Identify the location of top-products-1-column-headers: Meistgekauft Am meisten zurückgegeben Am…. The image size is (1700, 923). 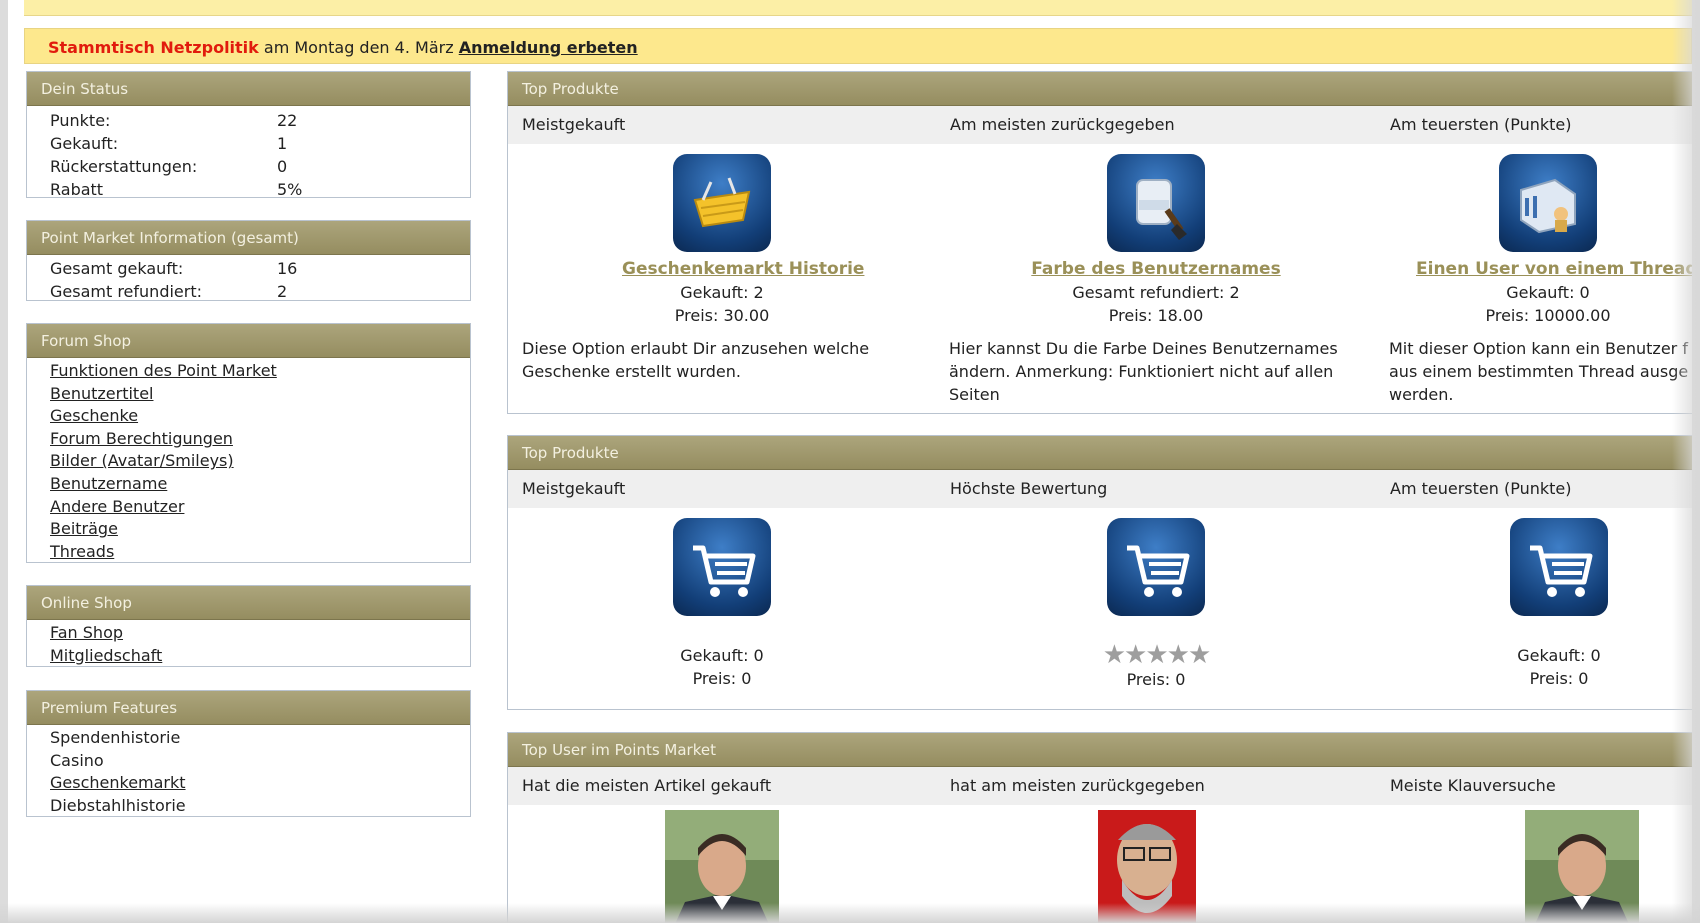
(1100, 125).